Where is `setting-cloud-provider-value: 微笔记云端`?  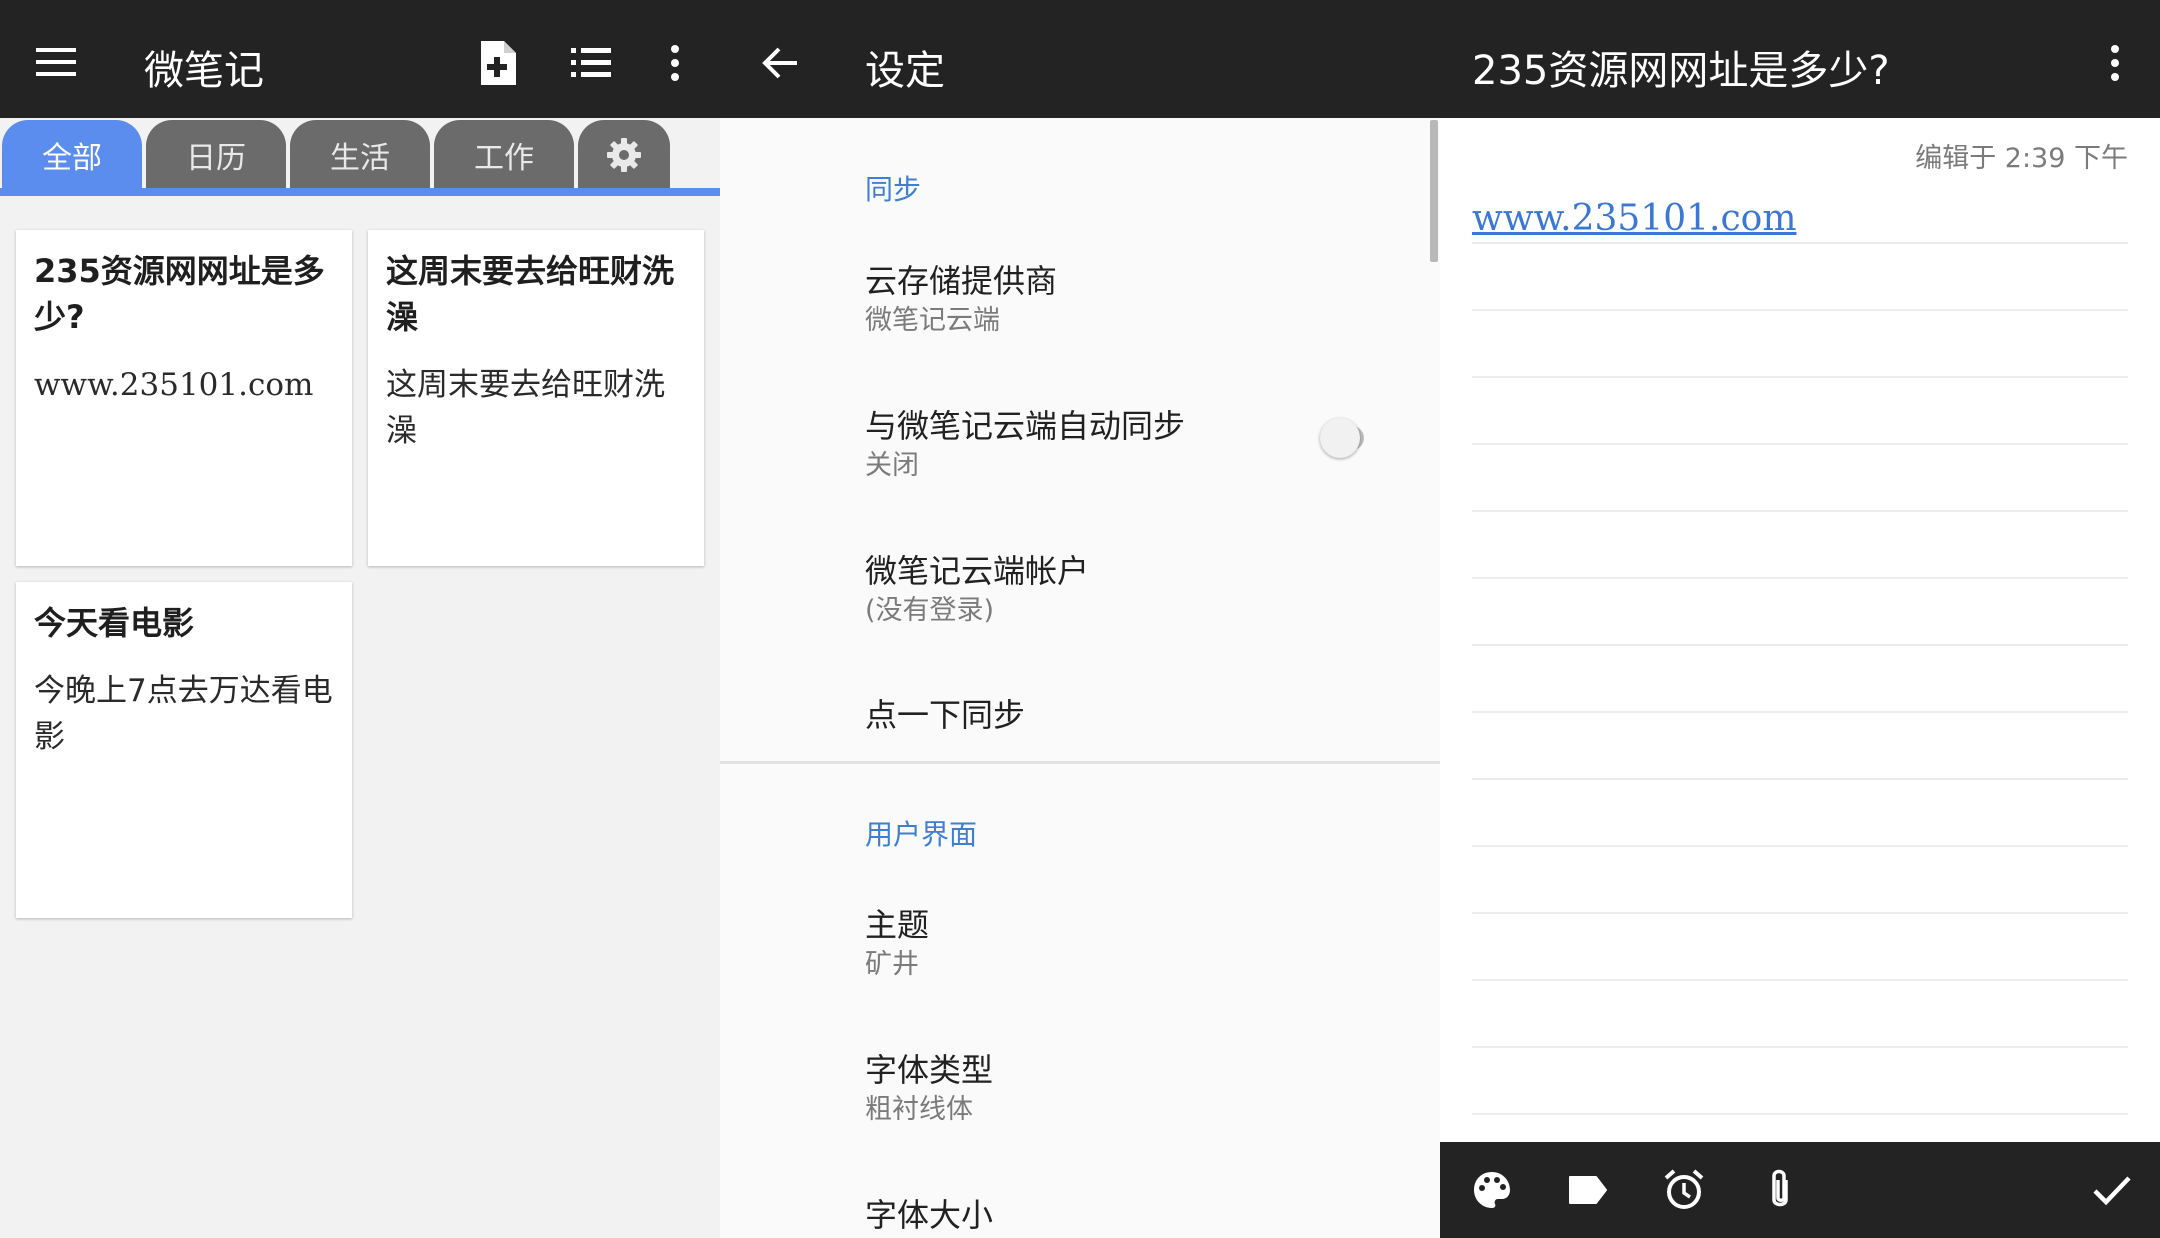
setting-cloud-provider-value: 微笔记云端 is located at coordinates (932, 320).